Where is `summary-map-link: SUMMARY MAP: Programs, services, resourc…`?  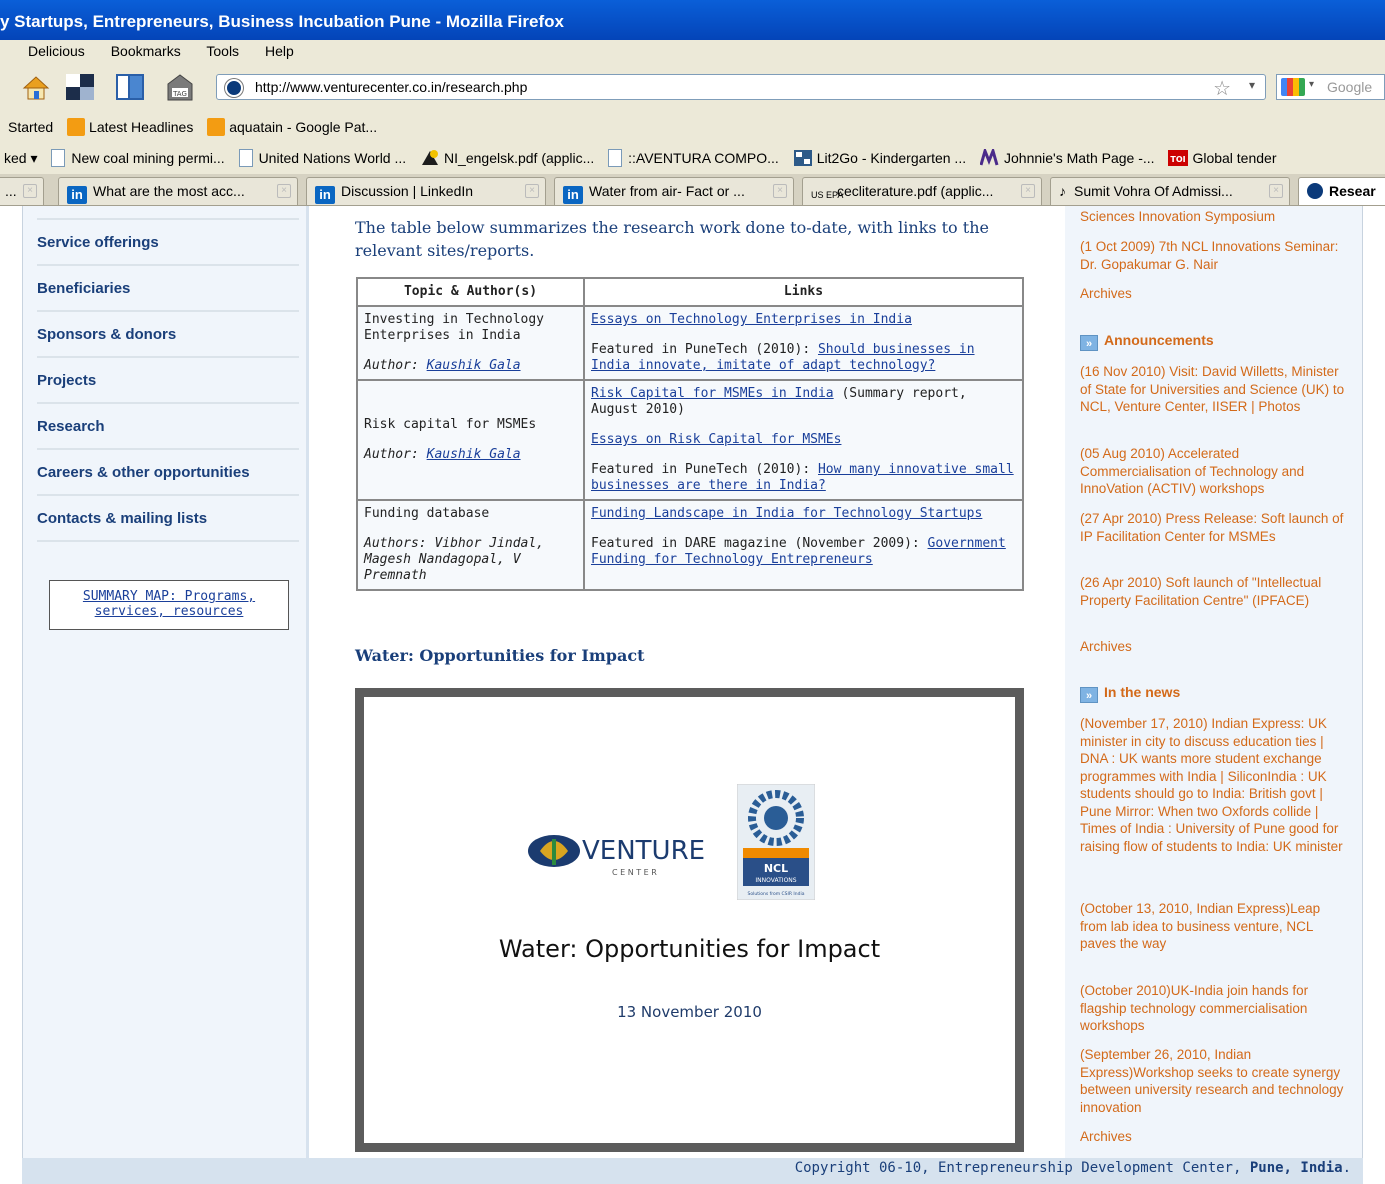 summary-map-link: SUMMARY MAP: Programs, services, resourc… is located at coordinates (169, 604).